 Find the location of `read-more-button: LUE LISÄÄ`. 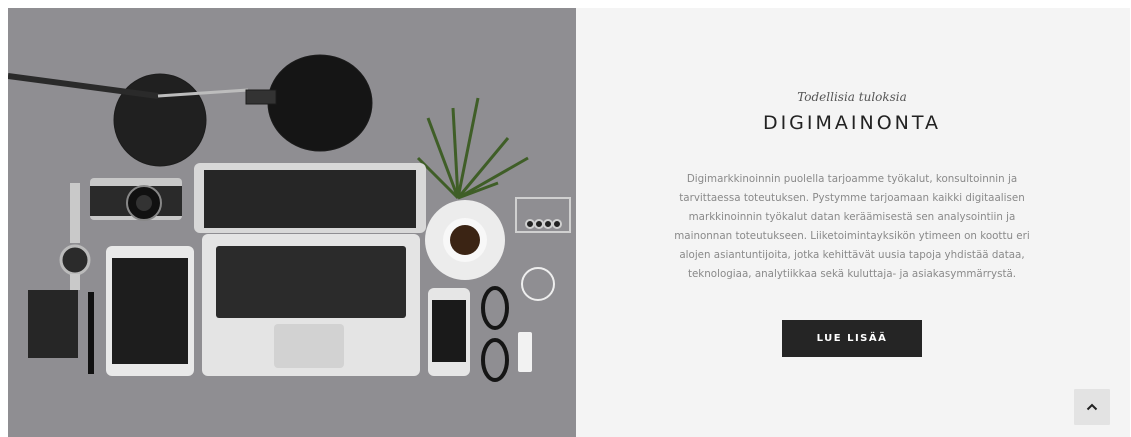

read-more-button: LUE LISÄÄ is located at coordinates (852, 338).